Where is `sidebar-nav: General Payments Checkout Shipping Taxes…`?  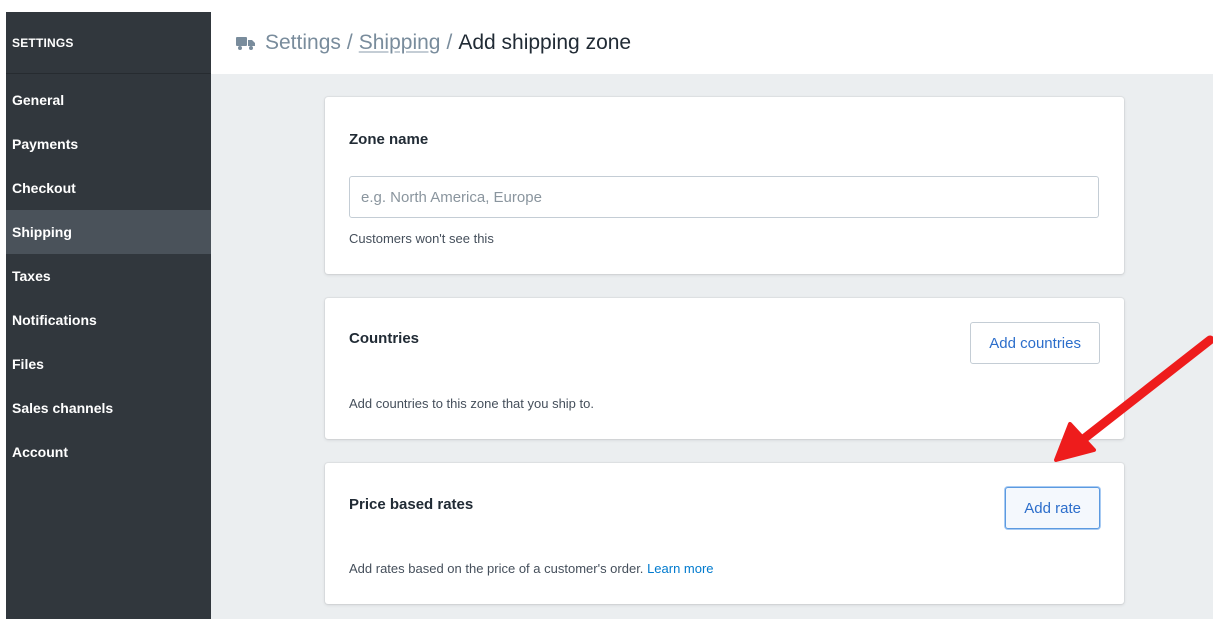
sidebar-nav: General Payments Checkout Shipping Taxes… is located at coordinates (108, 274).